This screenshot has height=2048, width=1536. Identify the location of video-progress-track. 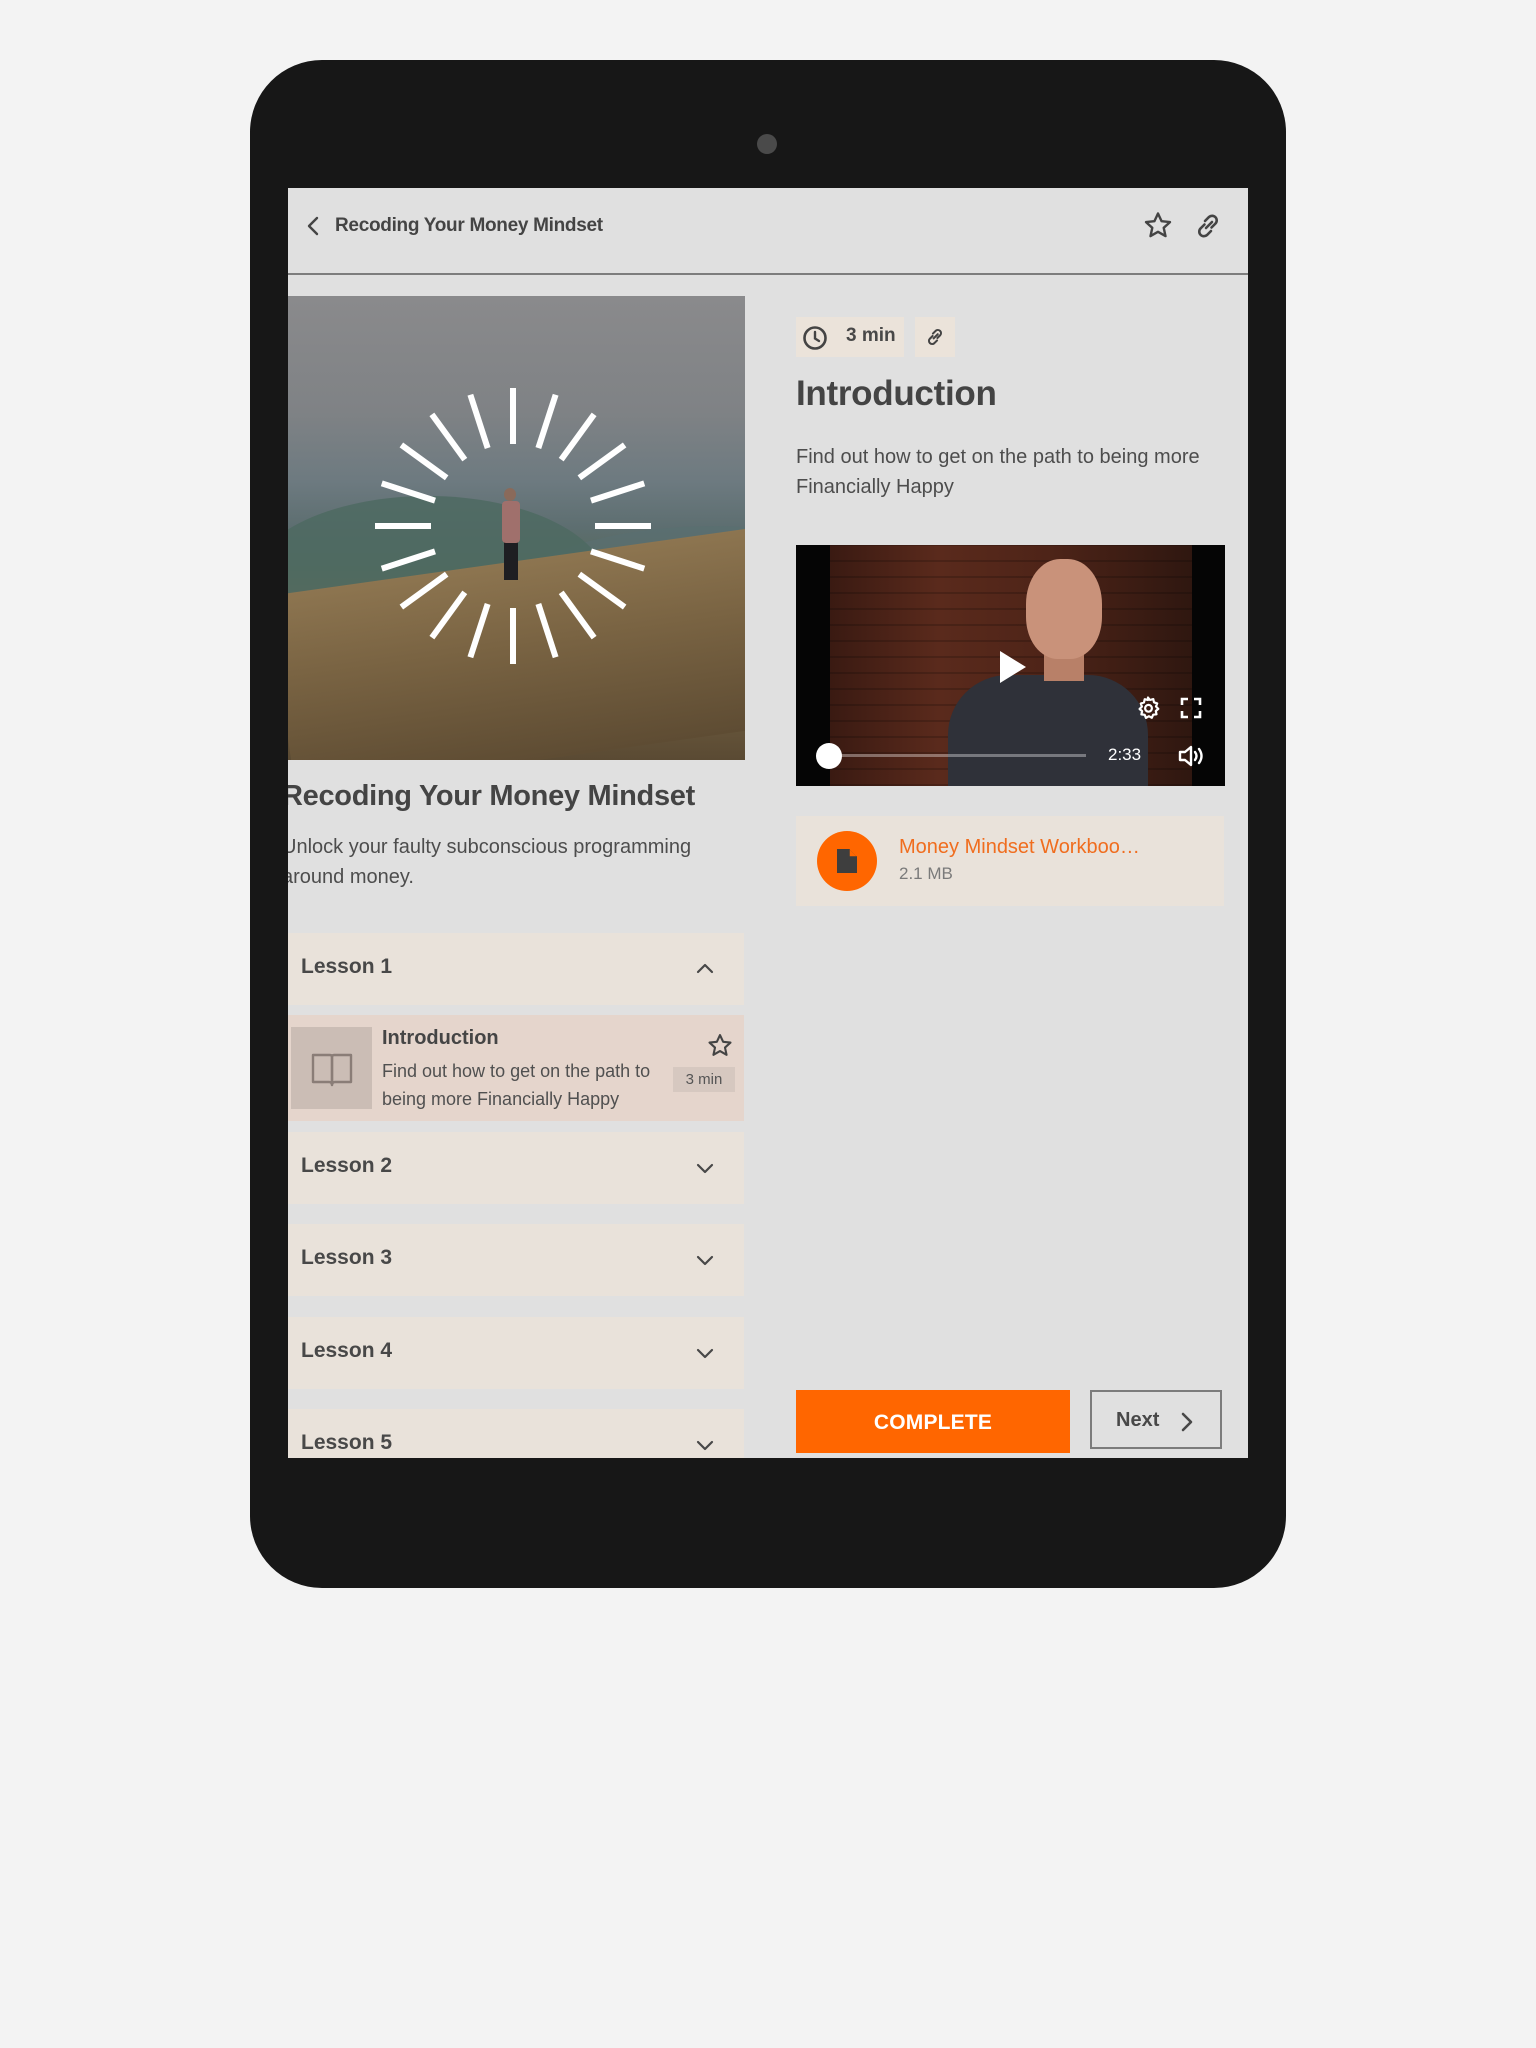
(956, 755).